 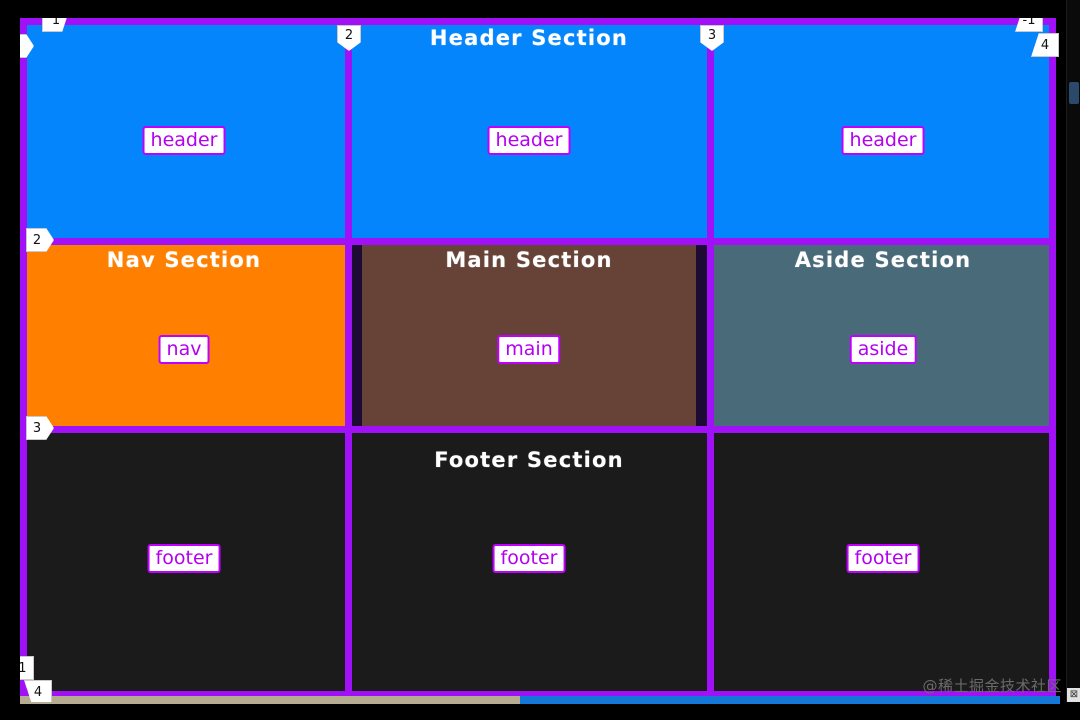 I want to click on section-title-footer: Footer Section, so click(x=529, y=460).